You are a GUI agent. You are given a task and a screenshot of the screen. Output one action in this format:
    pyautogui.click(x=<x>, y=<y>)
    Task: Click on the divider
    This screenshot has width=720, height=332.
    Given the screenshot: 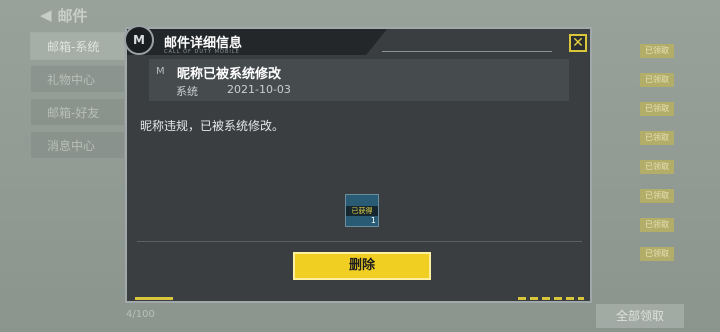 What is the action you would take?
    pyautogui.click(x=359, y=241)
    